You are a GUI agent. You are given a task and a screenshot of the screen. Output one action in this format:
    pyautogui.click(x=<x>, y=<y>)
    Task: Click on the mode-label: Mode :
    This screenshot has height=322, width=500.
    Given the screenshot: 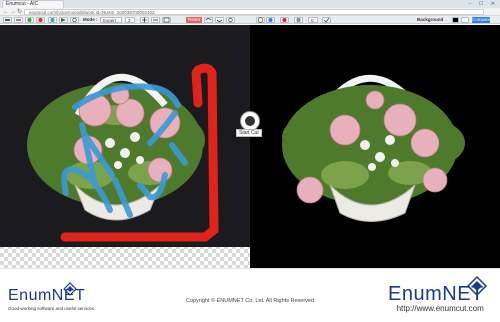 What is the action you would take?
    pyautogui.click(x=90, y=19)
    